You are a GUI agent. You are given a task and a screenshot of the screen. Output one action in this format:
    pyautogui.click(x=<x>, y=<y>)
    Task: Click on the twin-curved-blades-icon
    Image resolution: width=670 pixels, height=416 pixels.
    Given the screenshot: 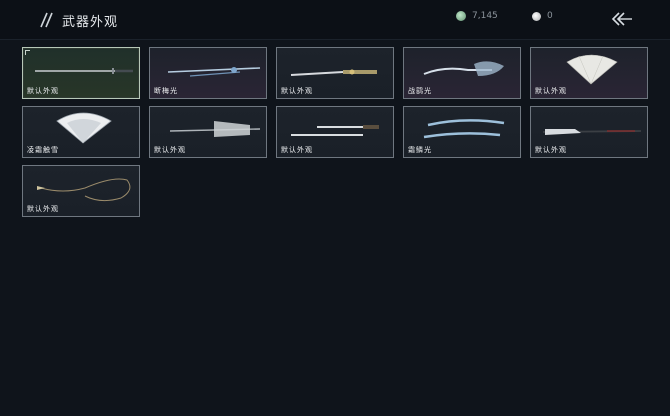 What is the action you would take?
    pyautogui.click(x=464, y=129)
    